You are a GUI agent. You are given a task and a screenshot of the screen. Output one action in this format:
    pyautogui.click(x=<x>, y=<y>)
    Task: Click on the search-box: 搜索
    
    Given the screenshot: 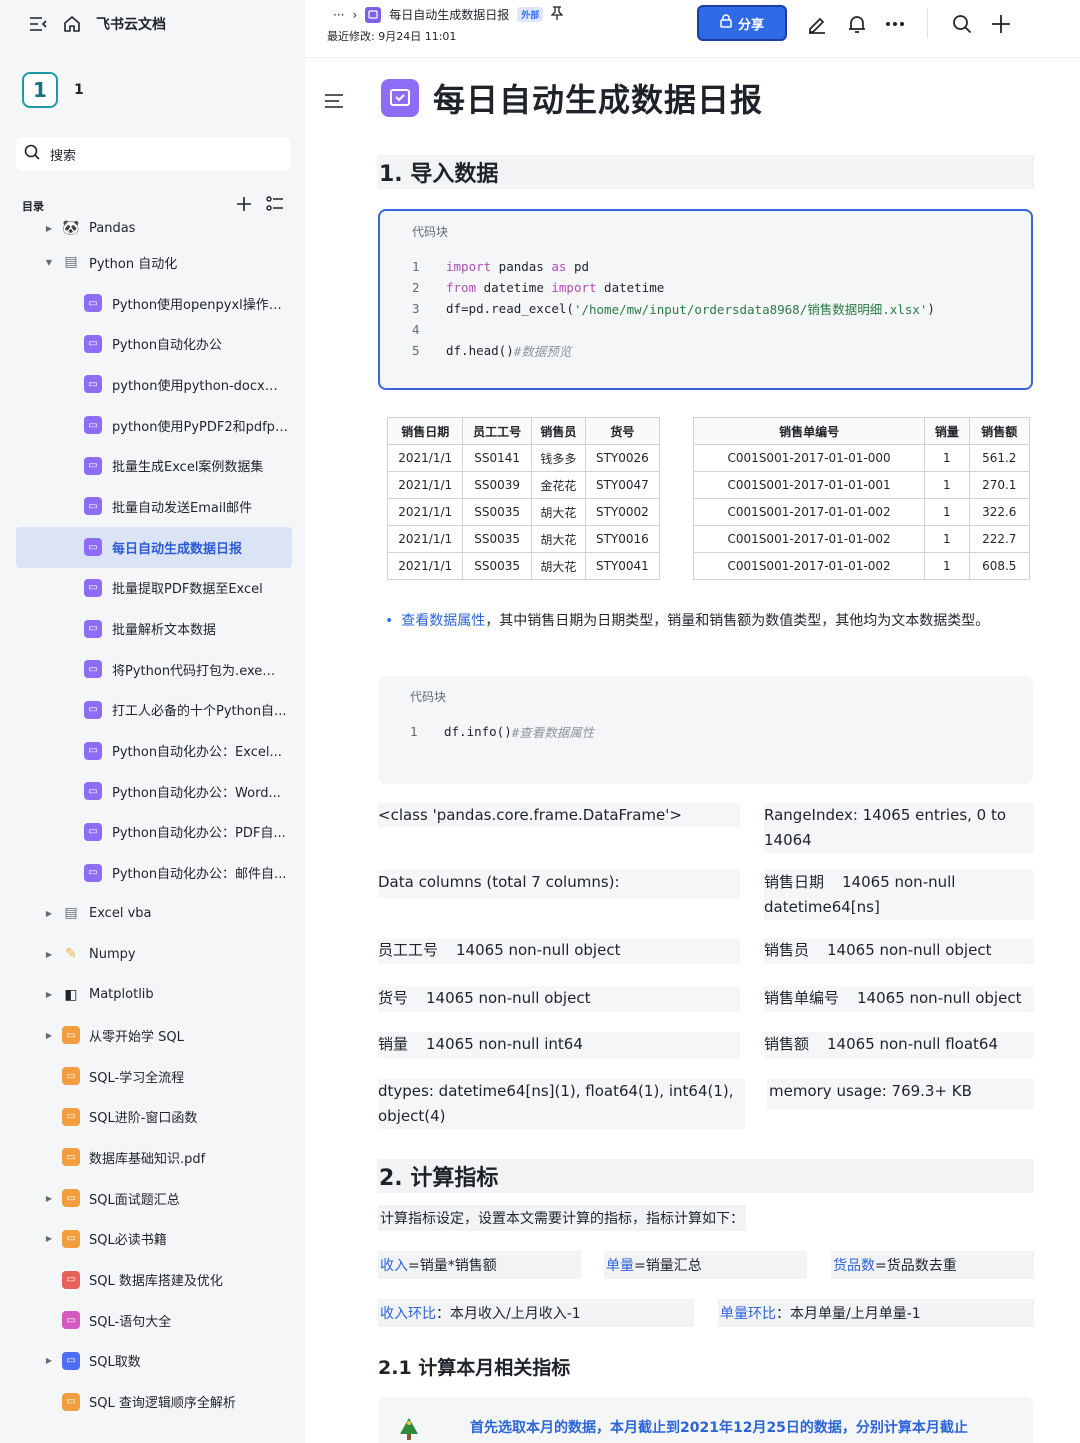 What is the action you would take?
    pyautogui.click(x=153, y=154)
    